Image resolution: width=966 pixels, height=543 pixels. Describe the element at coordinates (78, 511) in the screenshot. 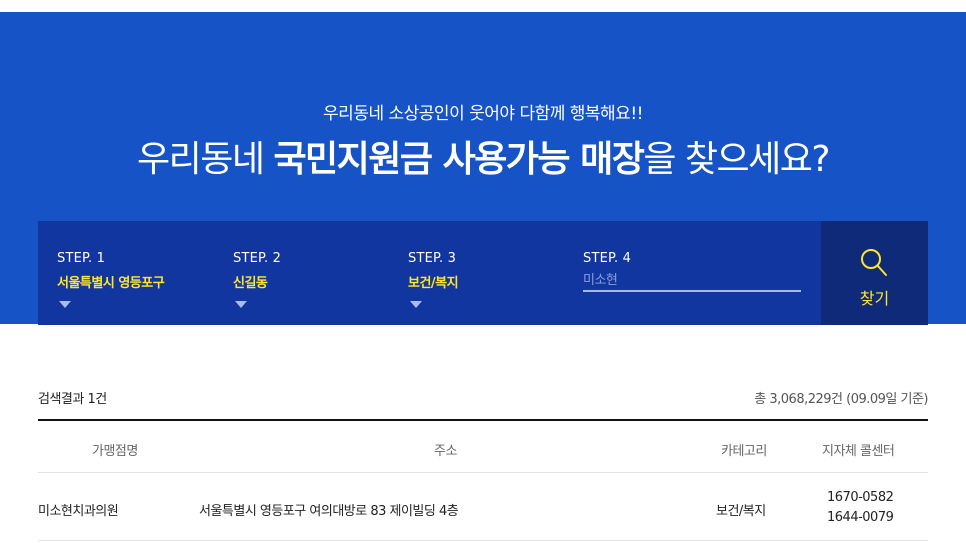

I see `store-name: 미소현치과의원` at that location.